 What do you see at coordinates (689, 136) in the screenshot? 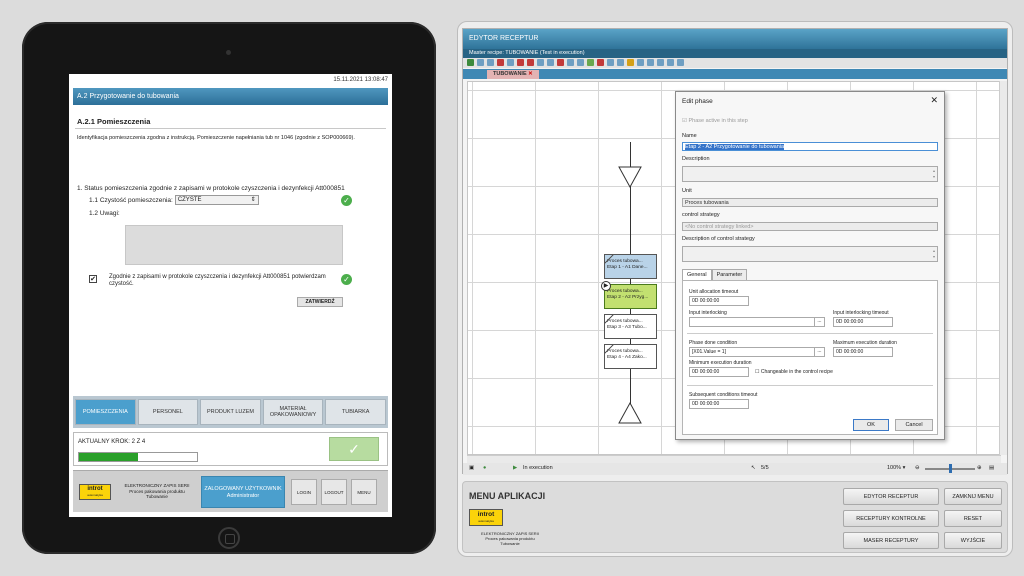
I see `name-label: Name` at bounding box center [689, 136].